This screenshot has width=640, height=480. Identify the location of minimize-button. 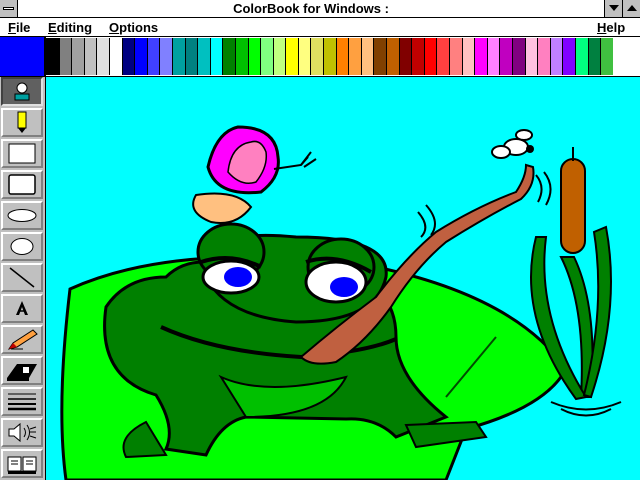
(613, 8).